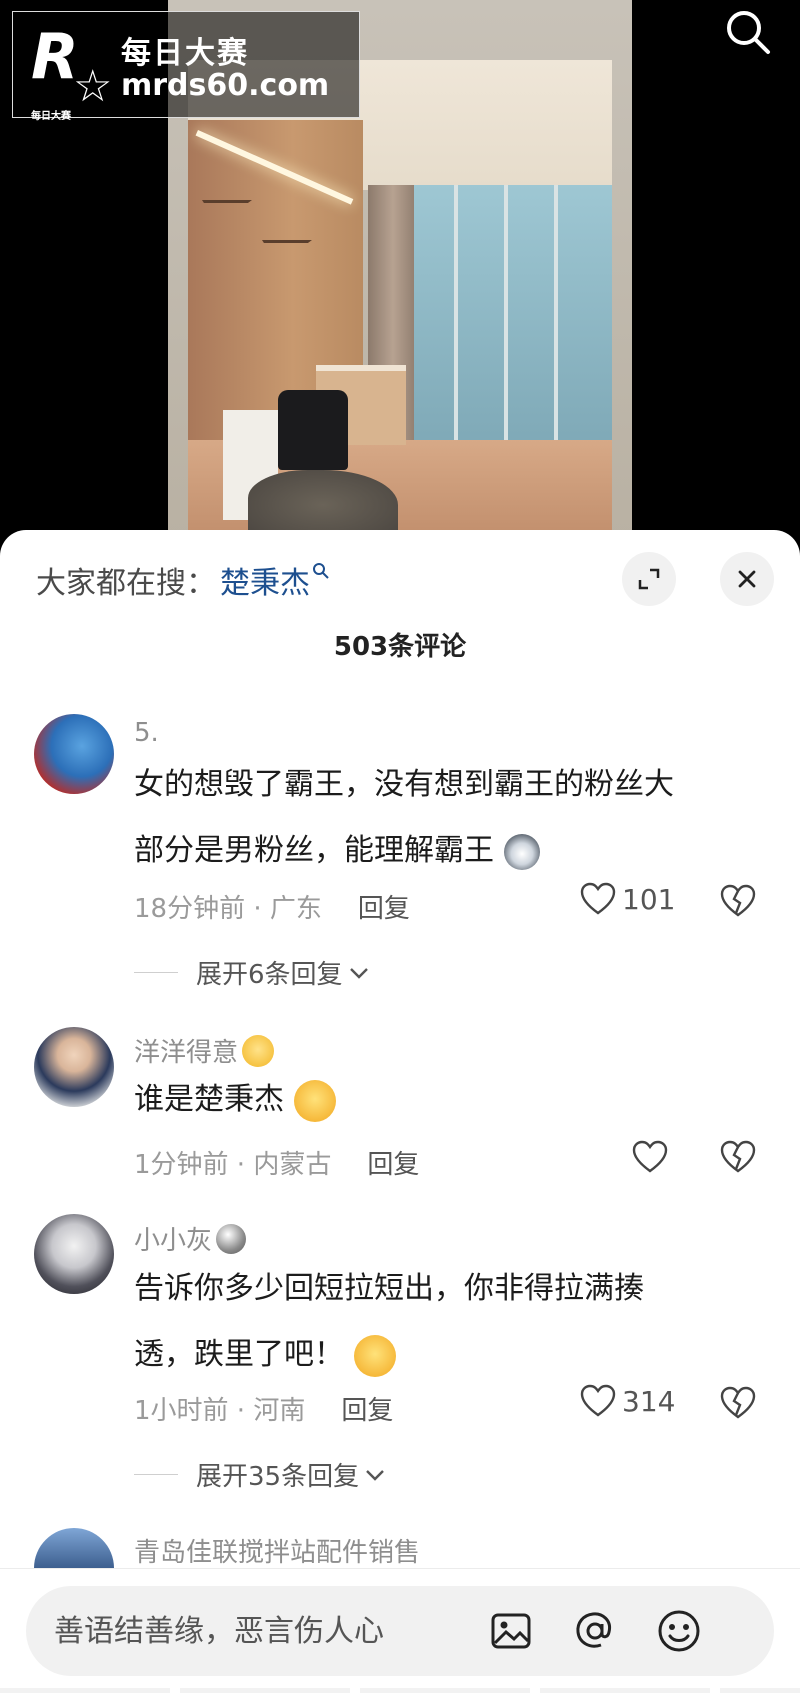  I want to click on comment-meta: 1分钟前 · 内蒙古 回复, so click(276, 1162).